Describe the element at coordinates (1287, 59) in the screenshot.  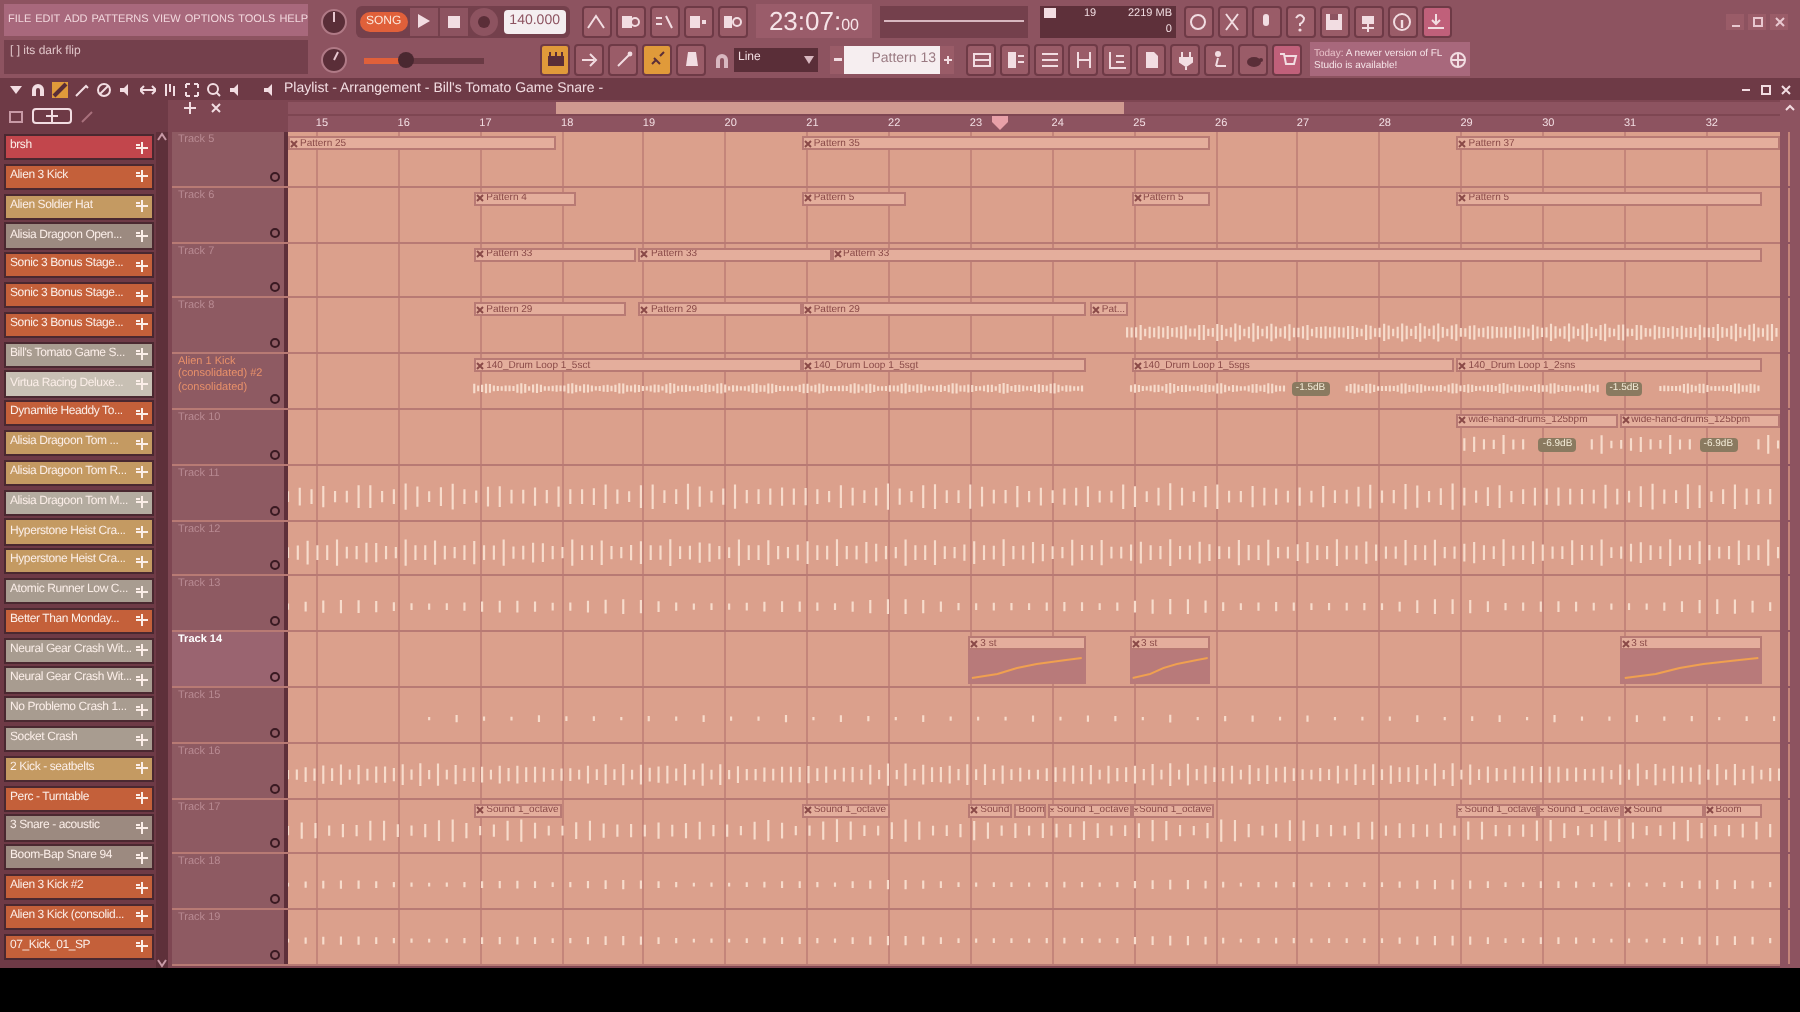
I see `cart-icon` at that location.